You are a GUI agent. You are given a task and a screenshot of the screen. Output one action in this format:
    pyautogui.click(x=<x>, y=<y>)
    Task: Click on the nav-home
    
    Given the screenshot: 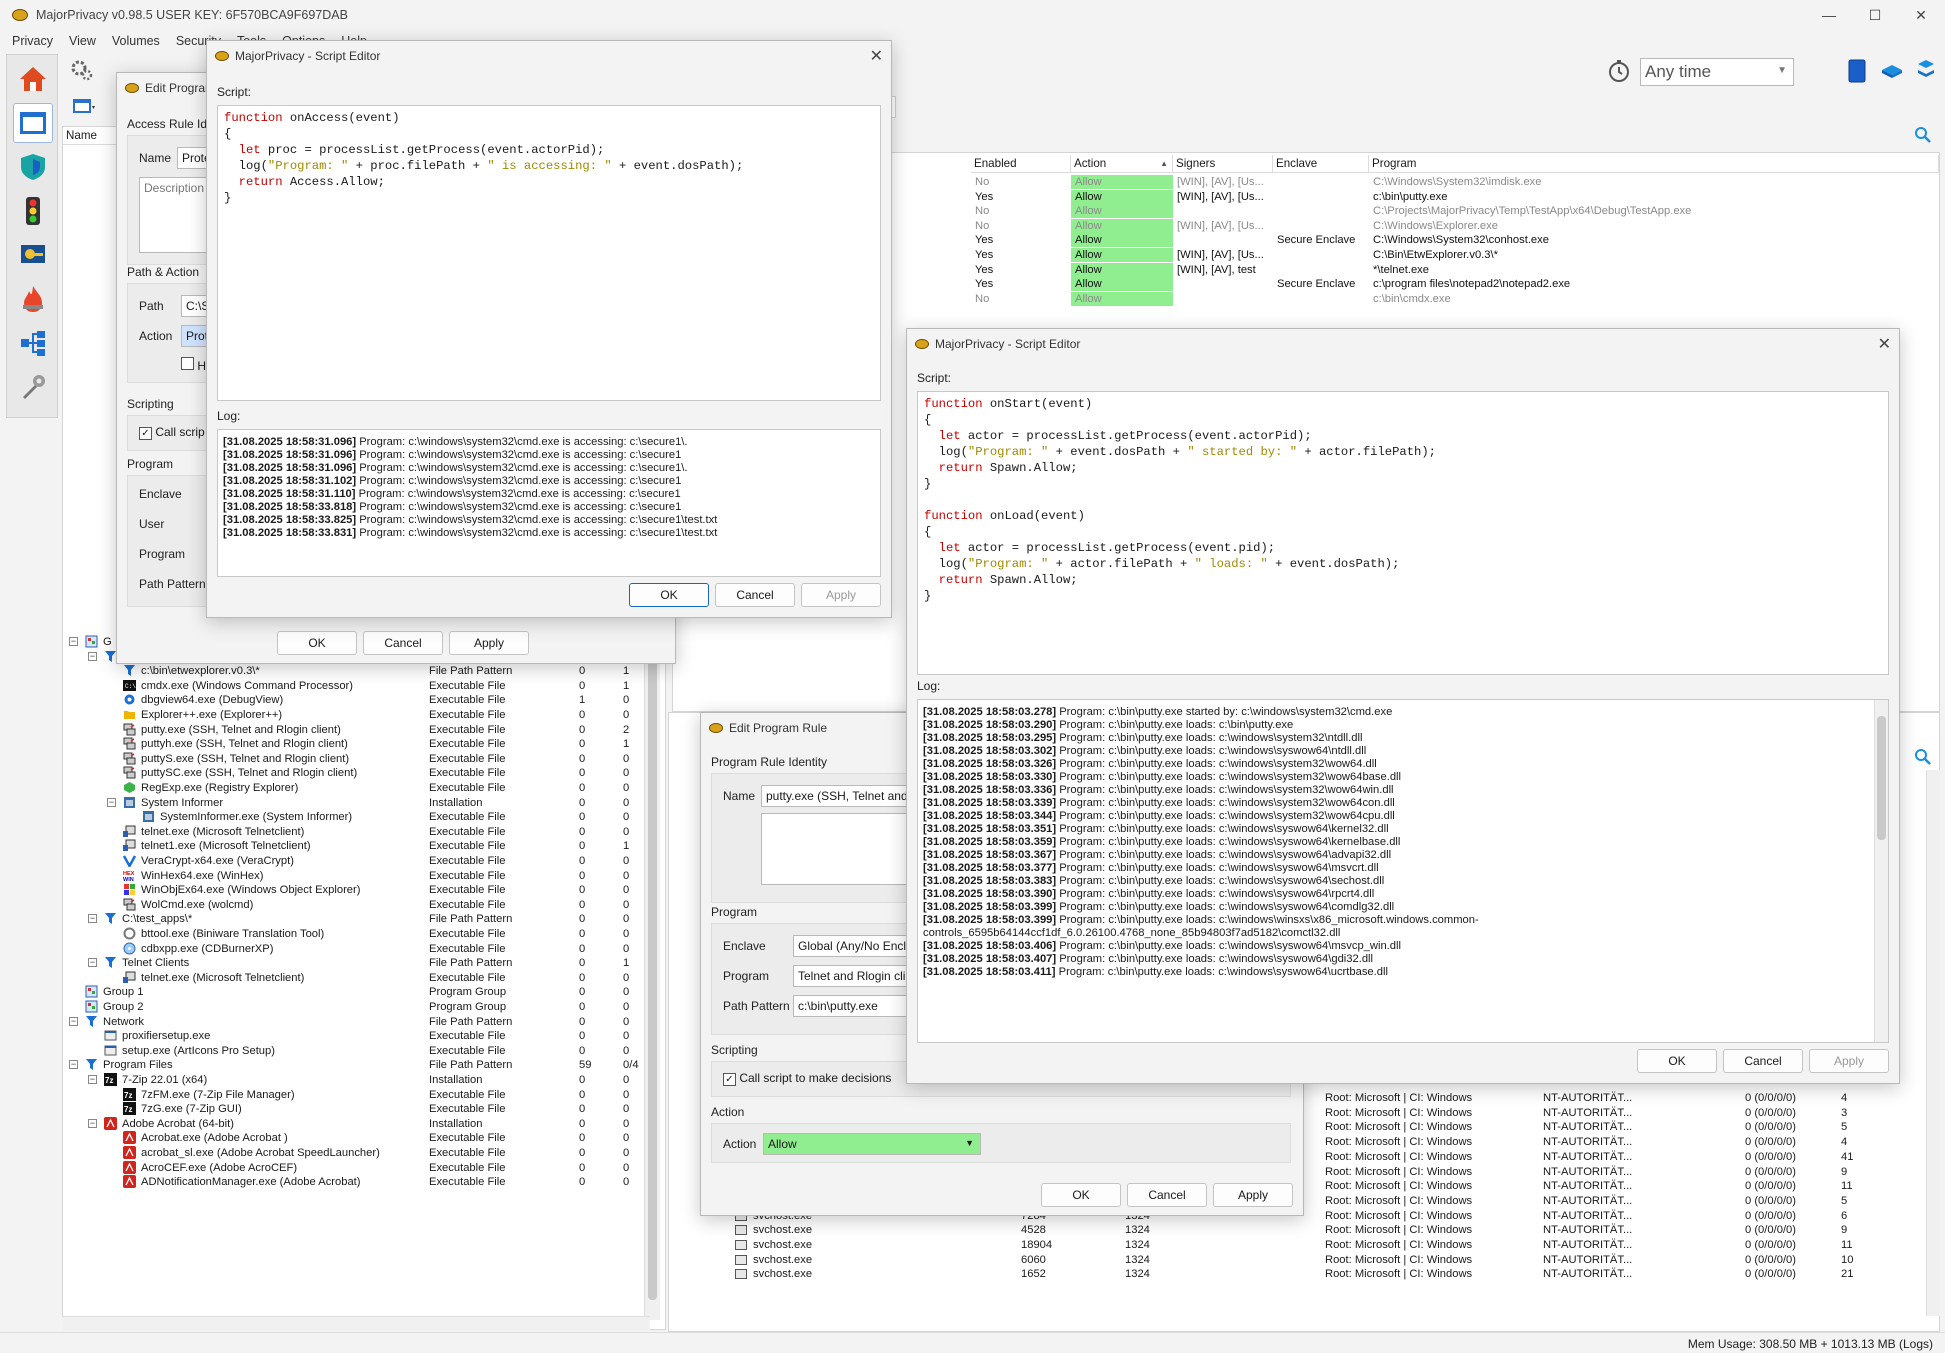 What is the action you would take?
    pyautogui.click(x=33, y=79)
    